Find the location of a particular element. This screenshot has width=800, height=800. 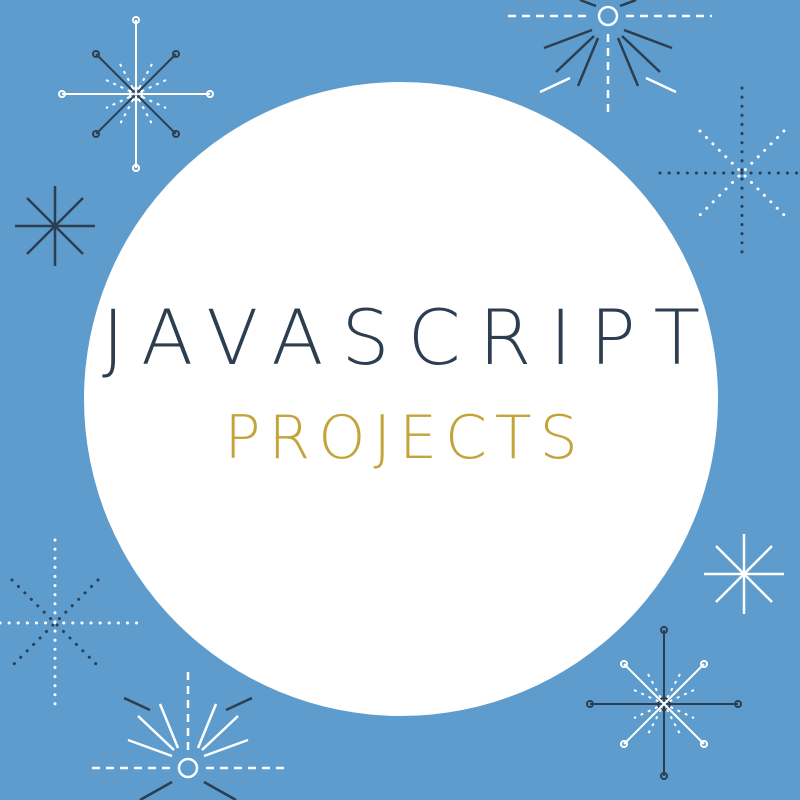

asterisk-icon is located at coordinates (55, 226).